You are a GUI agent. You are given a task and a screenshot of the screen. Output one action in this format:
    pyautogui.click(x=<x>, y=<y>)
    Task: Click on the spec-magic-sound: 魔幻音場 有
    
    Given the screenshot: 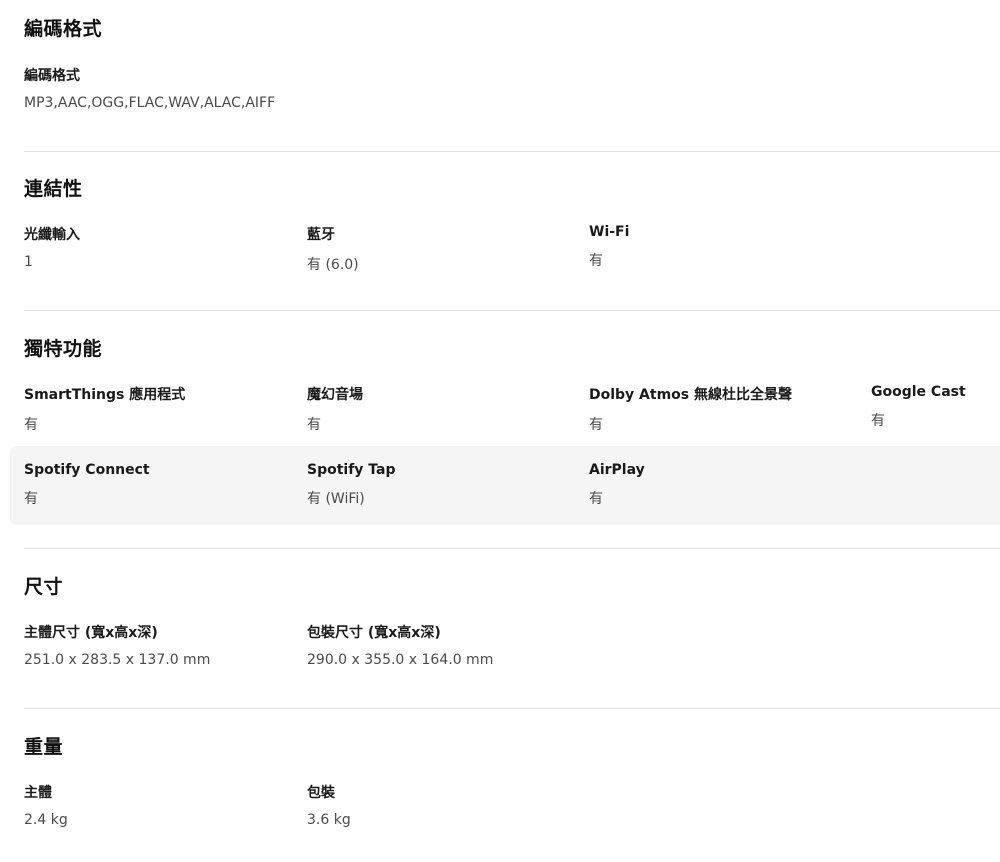 What is the action you would take?
    pyautogui.click(x=442, y=409)
    